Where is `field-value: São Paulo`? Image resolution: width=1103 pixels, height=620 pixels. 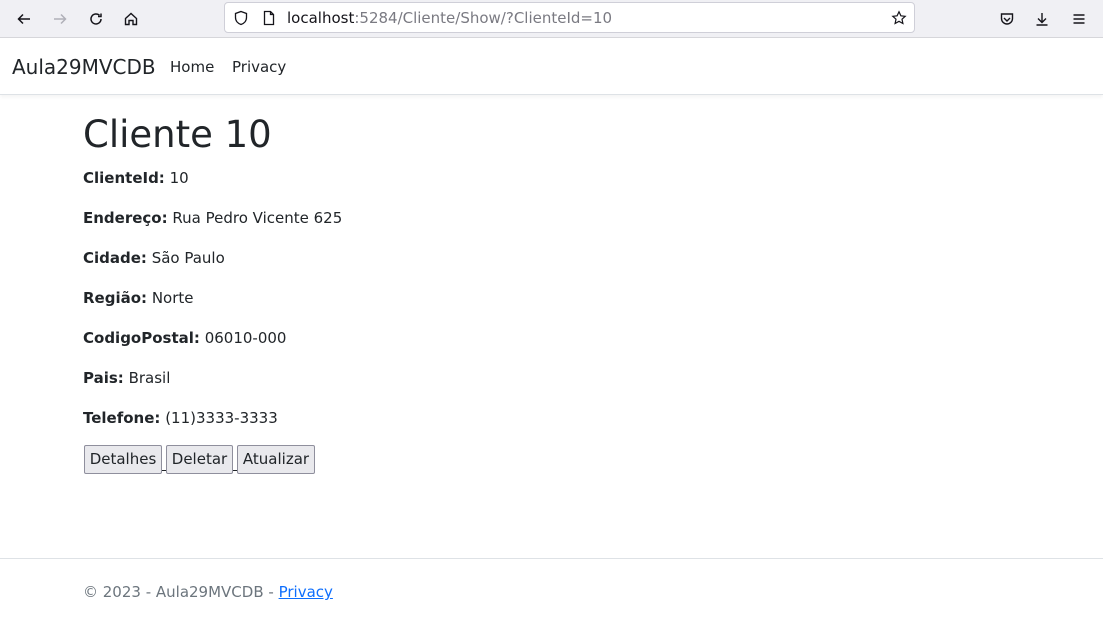
field-value: São Paulo is located at coordinates (188, 258).